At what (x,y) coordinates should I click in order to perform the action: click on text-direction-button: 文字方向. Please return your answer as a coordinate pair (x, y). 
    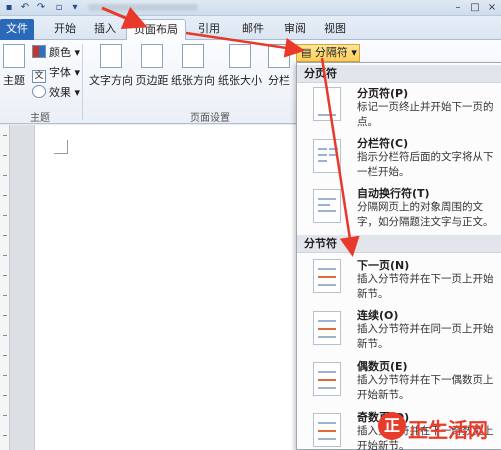
    Looking at the image, I should click on (111, 66).